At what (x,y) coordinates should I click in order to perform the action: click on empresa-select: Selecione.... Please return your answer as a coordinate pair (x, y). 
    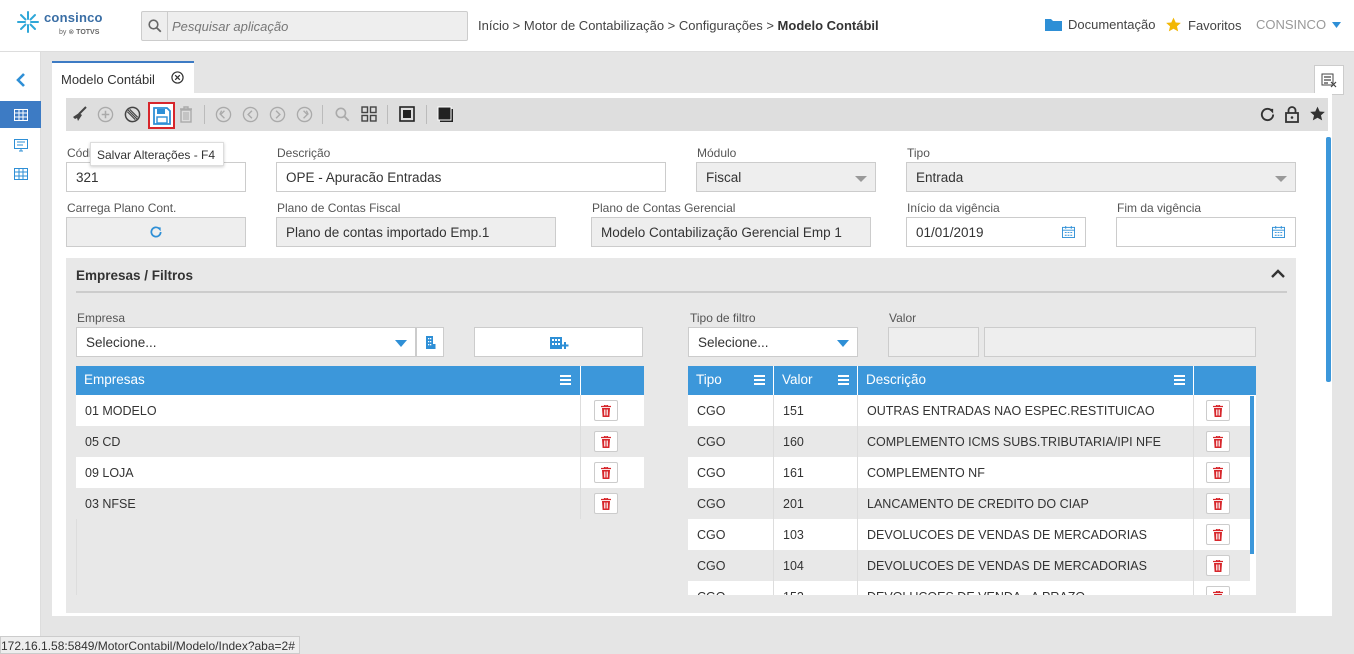
    Looking at the image, I should click on (246, 342).